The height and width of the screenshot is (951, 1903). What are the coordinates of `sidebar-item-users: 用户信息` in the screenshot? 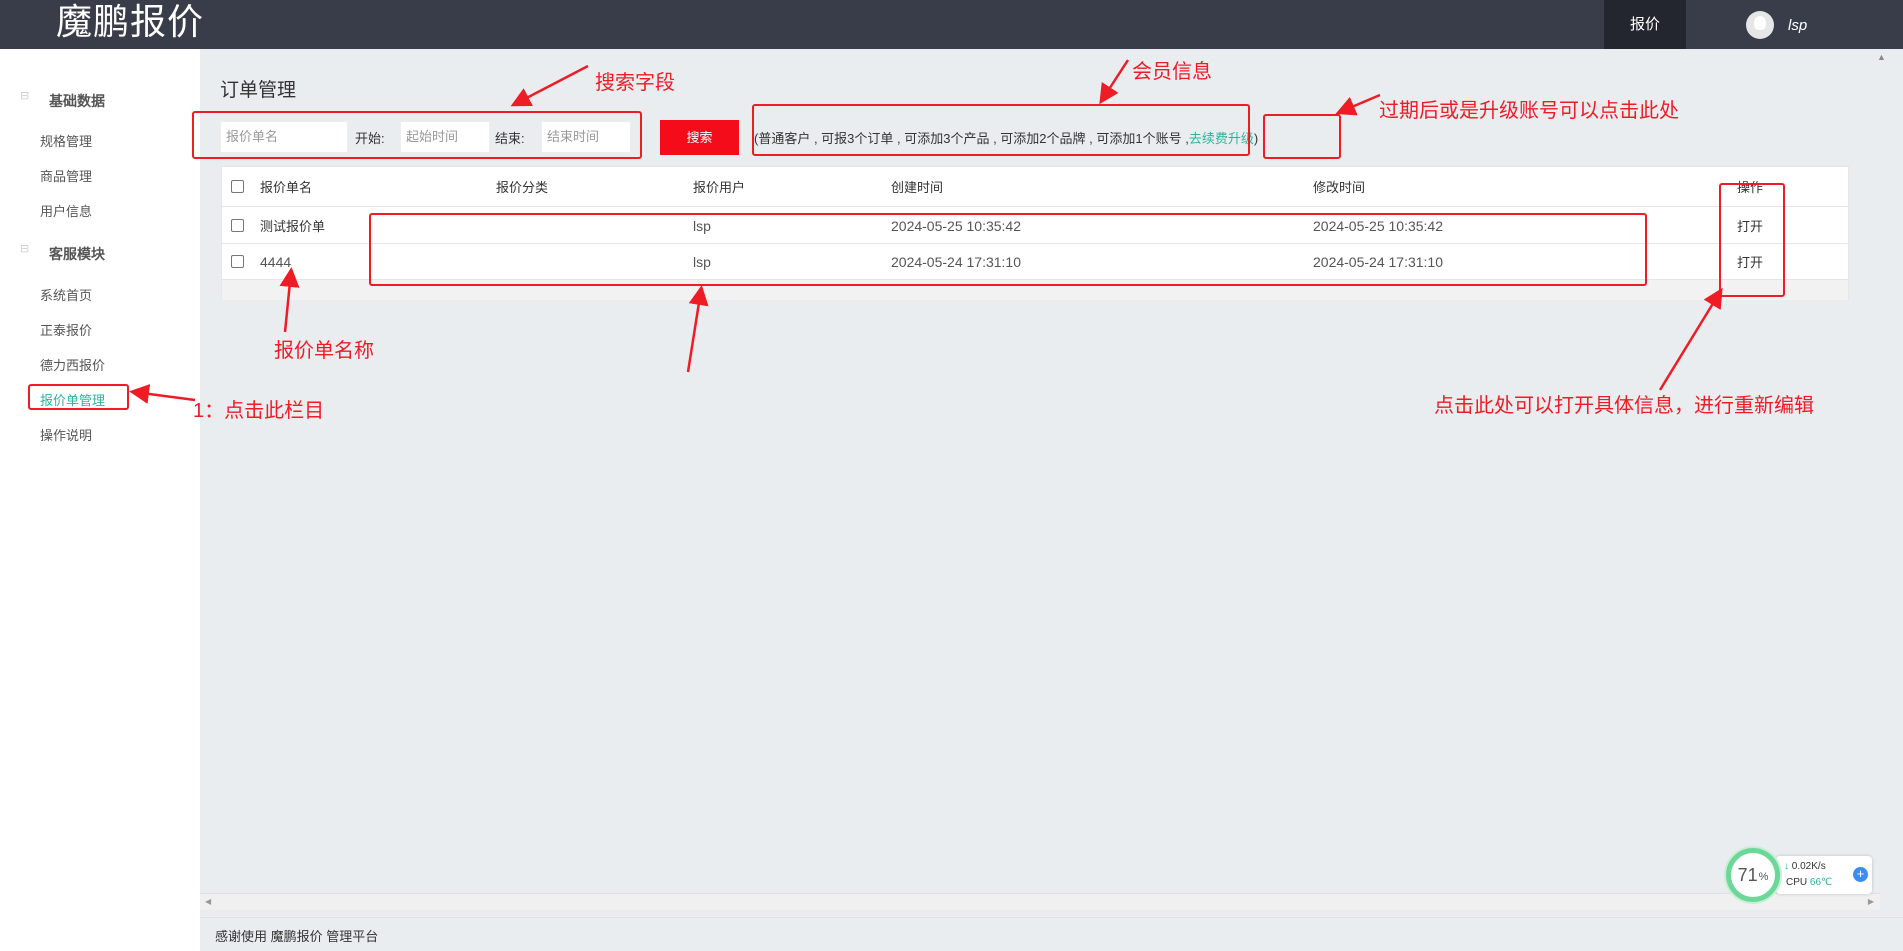 It's located at (66, 210).